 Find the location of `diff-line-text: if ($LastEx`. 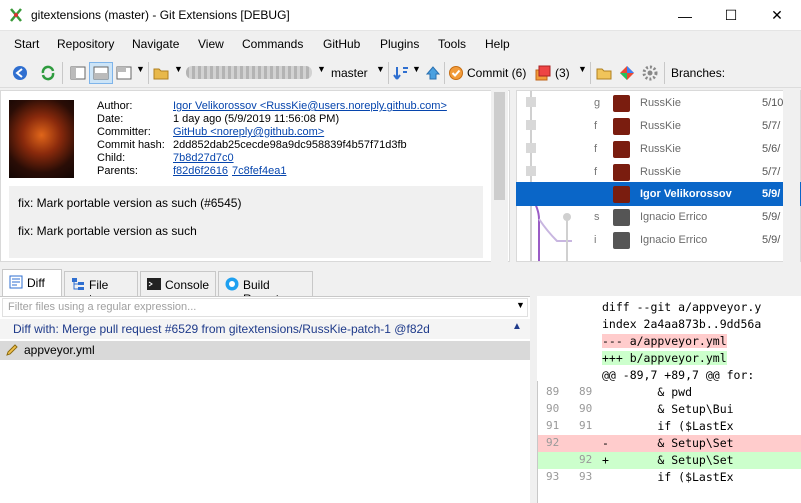

diff-line-text: if ($LastEx is located at coordinates (668, 426).